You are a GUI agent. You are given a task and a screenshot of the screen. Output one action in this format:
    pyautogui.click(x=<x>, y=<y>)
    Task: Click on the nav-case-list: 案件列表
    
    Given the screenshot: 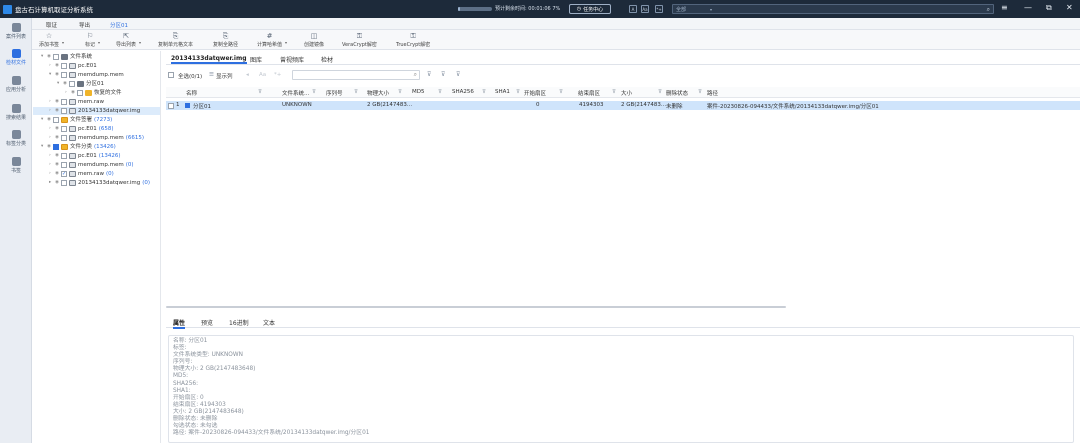 What is the action you would take?
    pyautogui.click(x=16, y=34)
    